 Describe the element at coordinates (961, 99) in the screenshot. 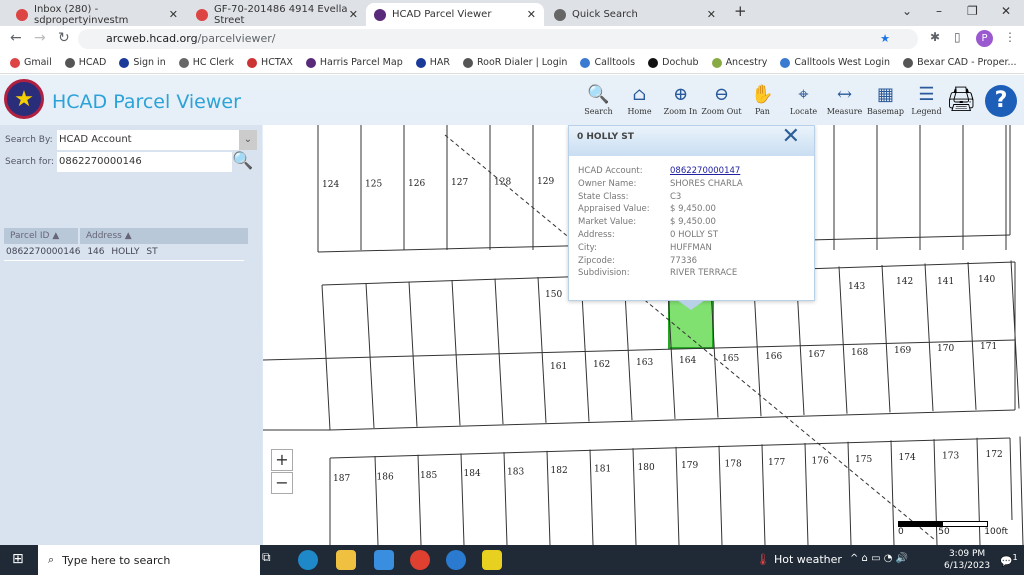

I see `print-icon: 🖨` at that location.